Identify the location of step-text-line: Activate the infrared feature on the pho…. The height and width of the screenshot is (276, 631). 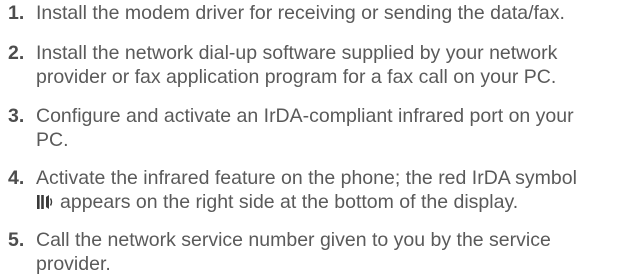
(306, 178).